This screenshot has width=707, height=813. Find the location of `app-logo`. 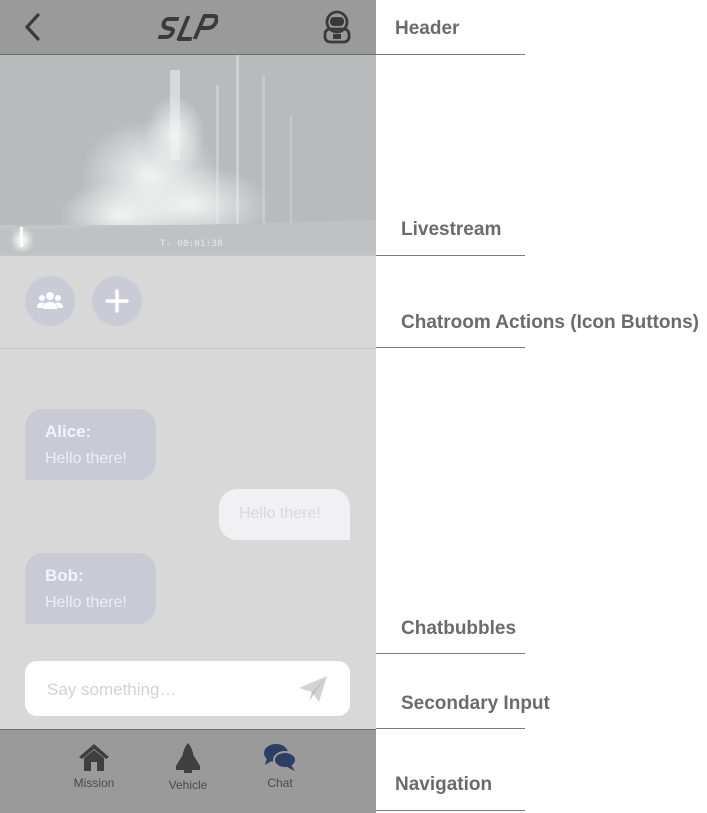

app-logo is located at coordinates (188, 27).